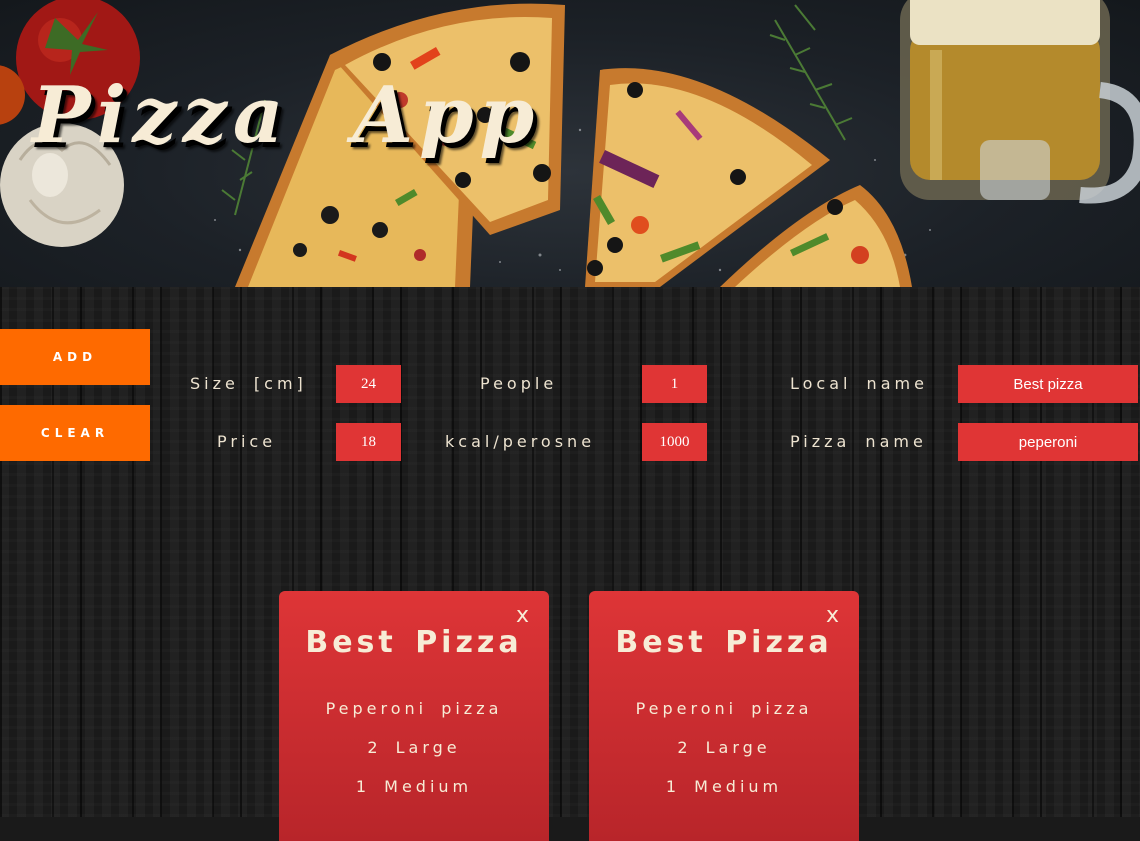  I want to click on local-name-input, so click(1048, 384).